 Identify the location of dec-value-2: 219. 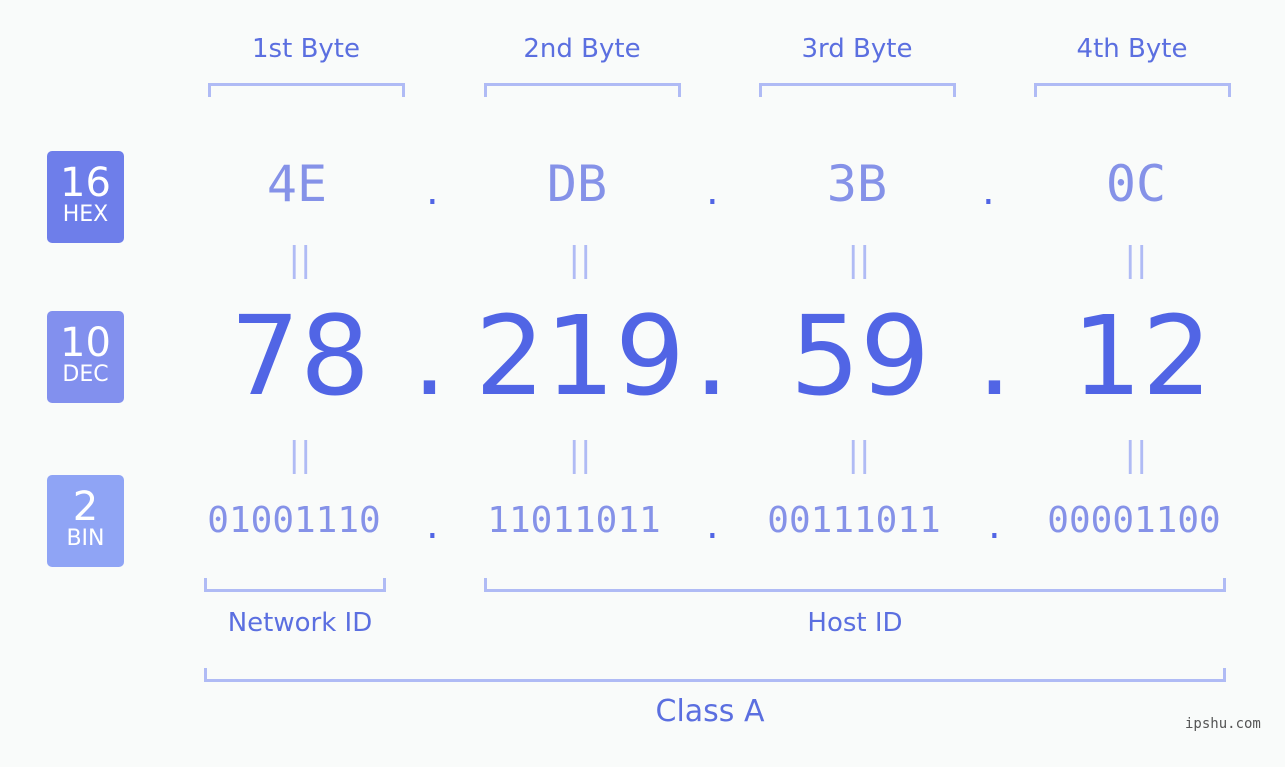
(580, 356).